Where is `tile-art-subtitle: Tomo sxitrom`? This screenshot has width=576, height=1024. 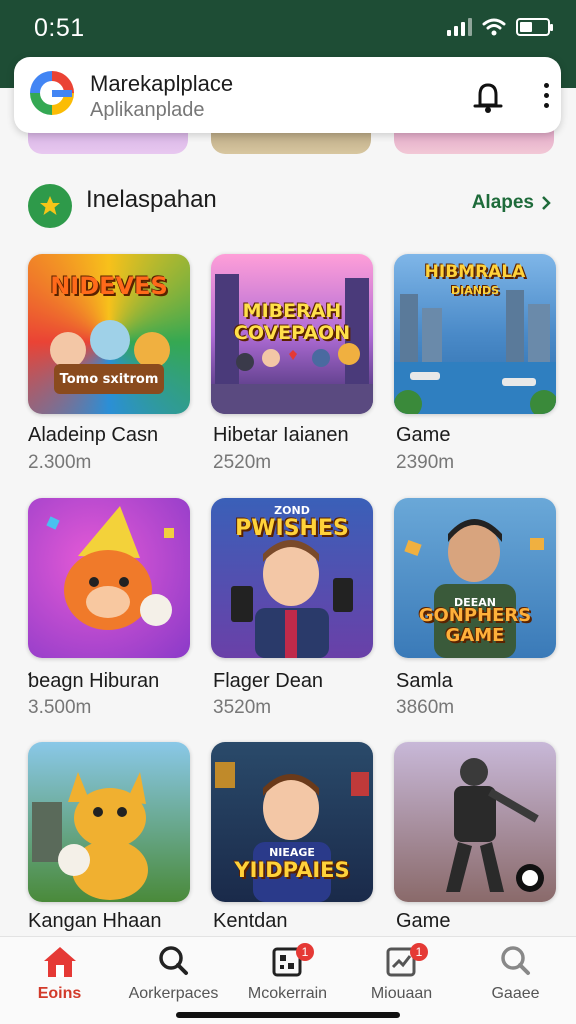 tile-art-subtitle: Tomo sxitrom is located at coordinates (109, 379).